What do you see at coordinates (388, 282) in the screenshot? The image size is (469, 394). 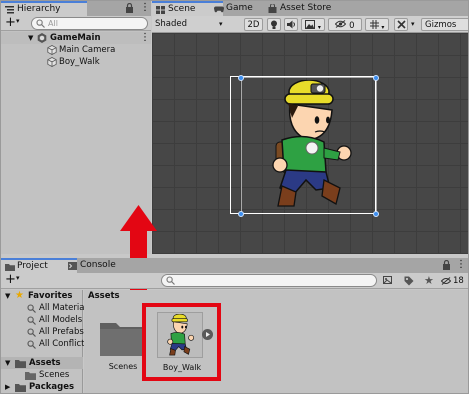 I see `search-by-type-icon` at bounding box center [388, 282].